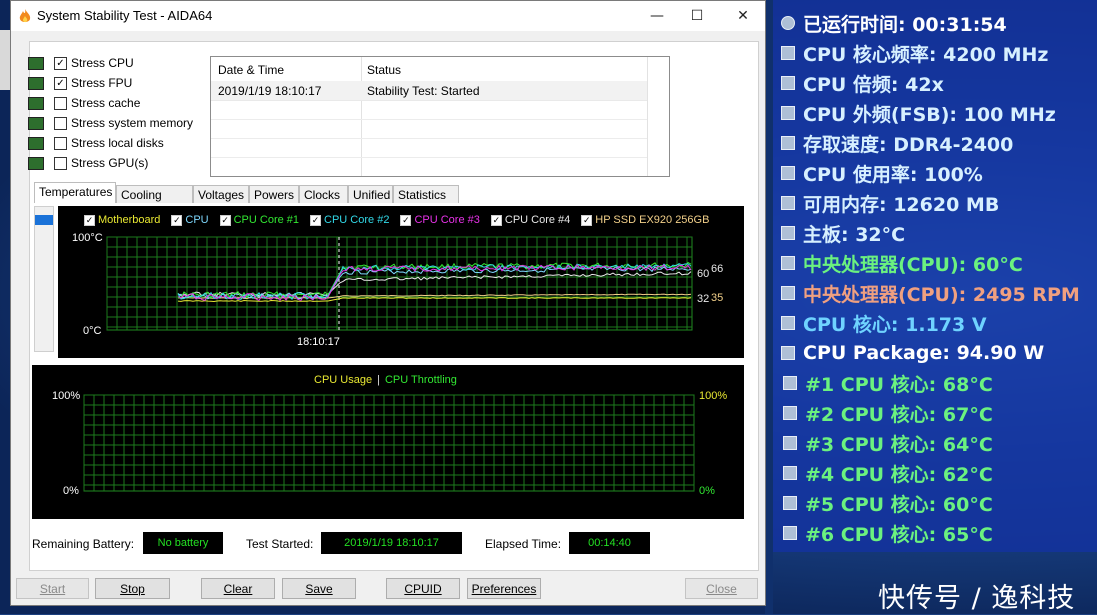 This screenshot has width=1097, height=615. I want to click on graph-scroll-thumb, so click(44, 220).